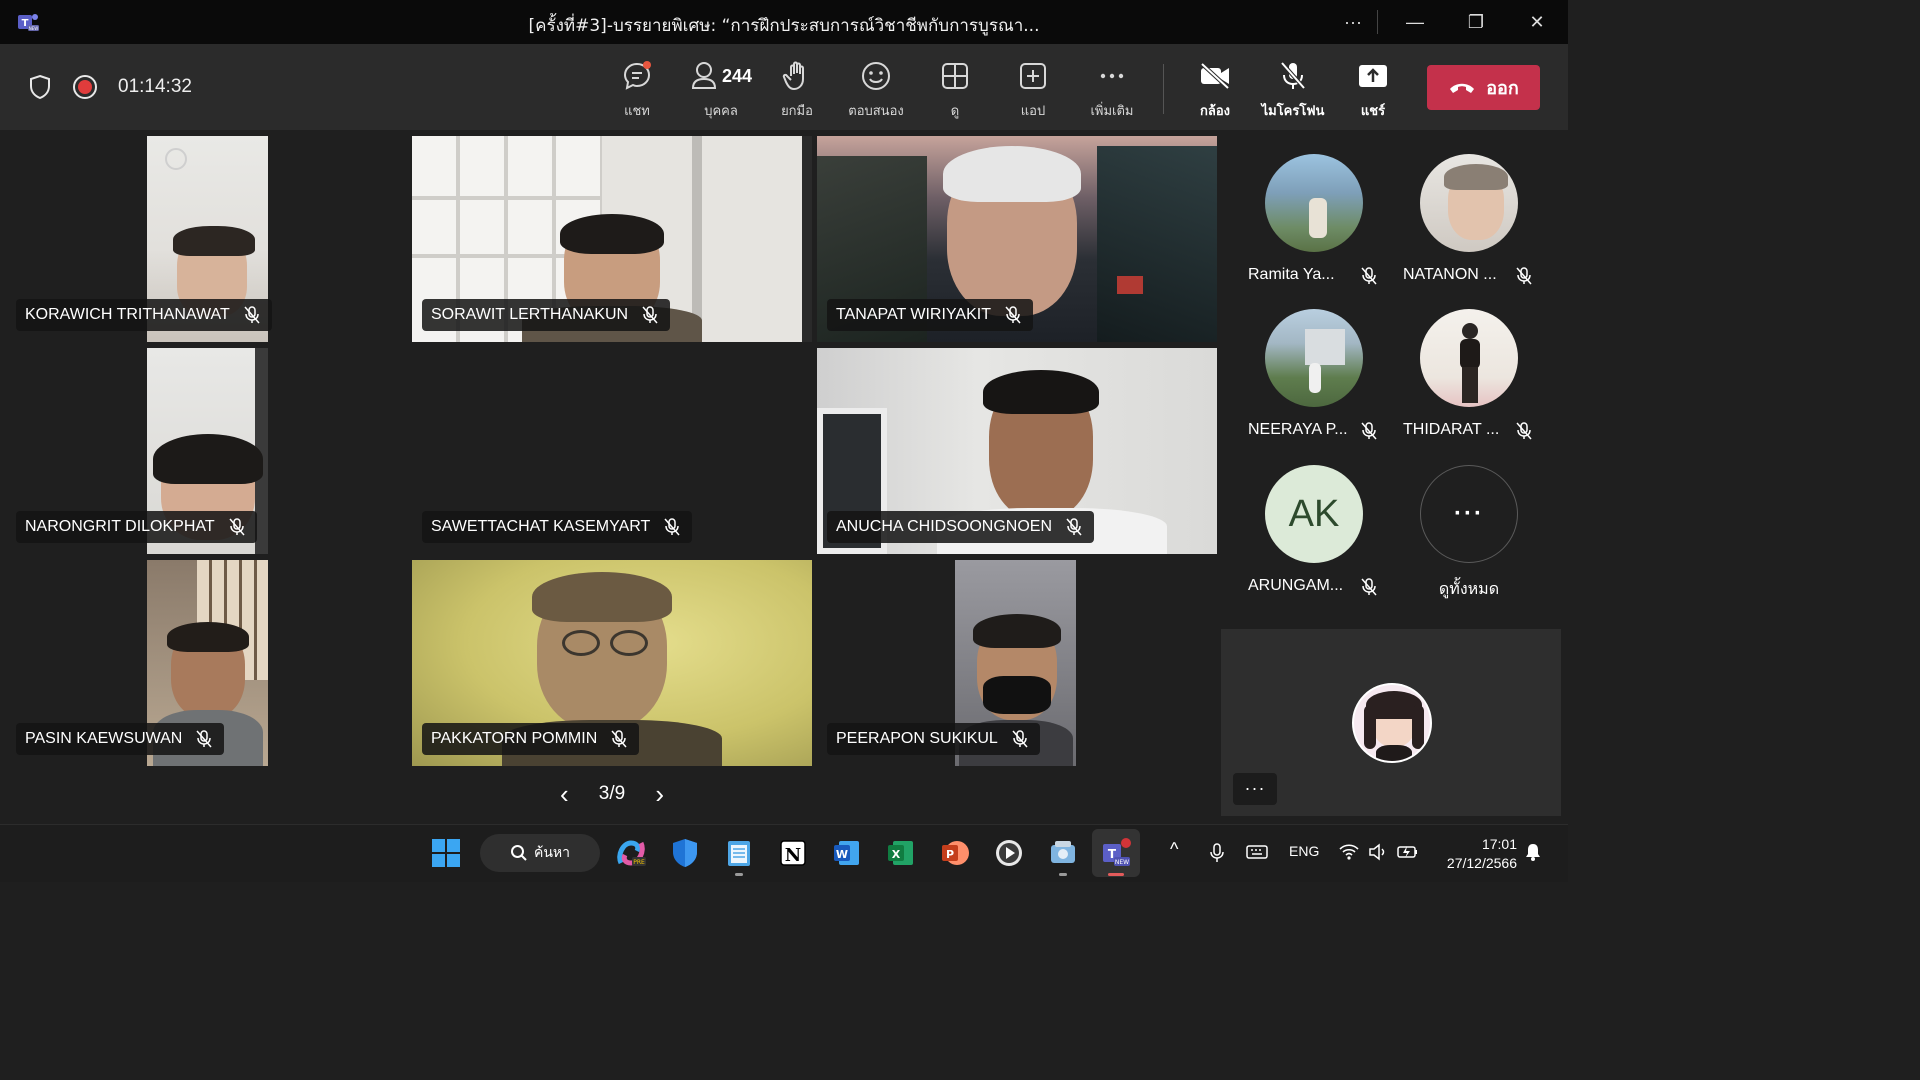 The image size is (1920, 1080). What do you see at coordinates (612, 451) in the screenshot?
I see `participant-tile: SAWETTACHAT KASEMYART` at bounding box center [612, 451].